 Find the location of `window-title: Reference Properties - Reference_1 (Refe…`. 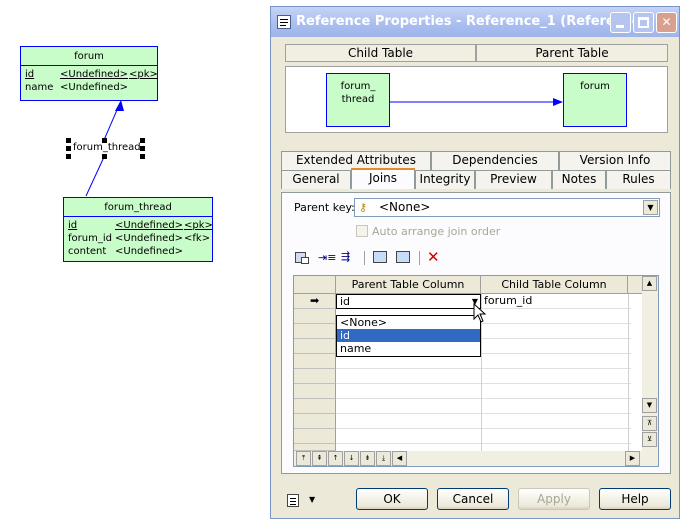

window-title: Reference Properties - Reference_1 (Refe… is located at coordinates (476, 21).